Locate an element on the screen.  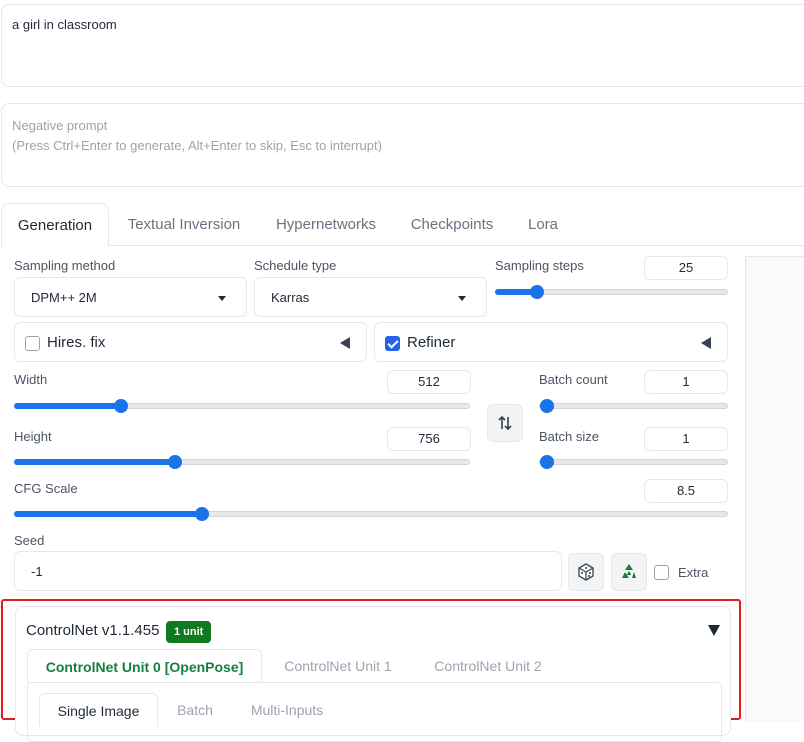
hires-fix-checkbox is located at coordinates (32, 343).